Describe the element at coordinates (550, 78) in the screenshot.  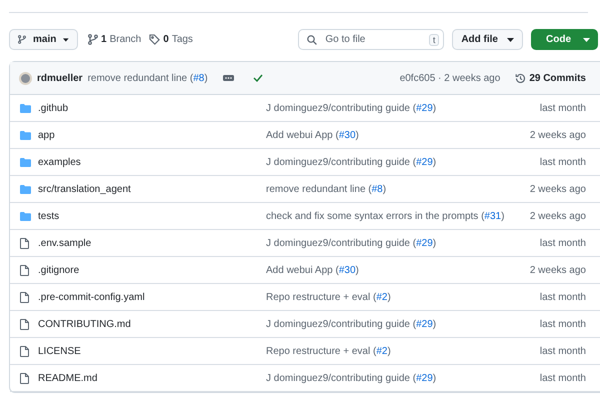
I see `commits-link: 29 Commits` at that location.